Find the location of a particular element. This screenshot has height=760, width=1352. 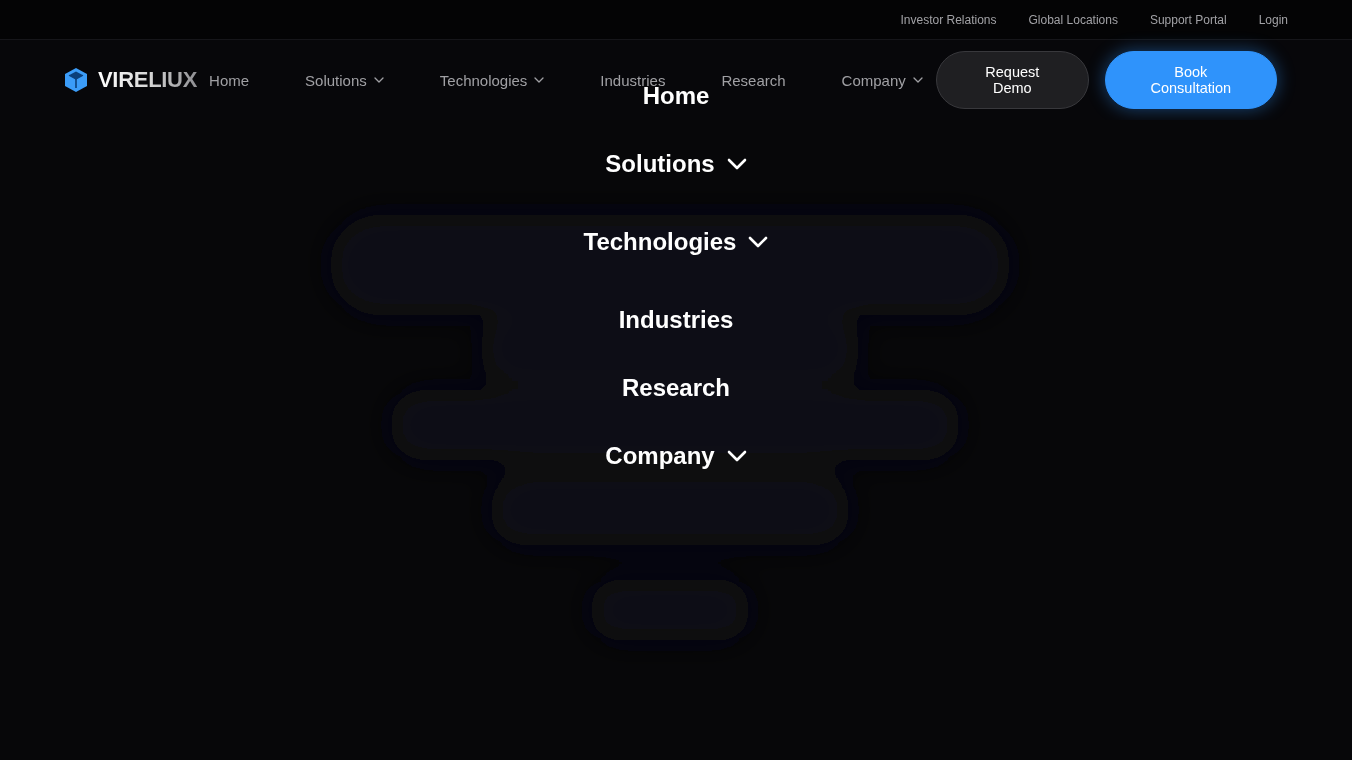

nav-link: Home is located at coordinates (229, 80).